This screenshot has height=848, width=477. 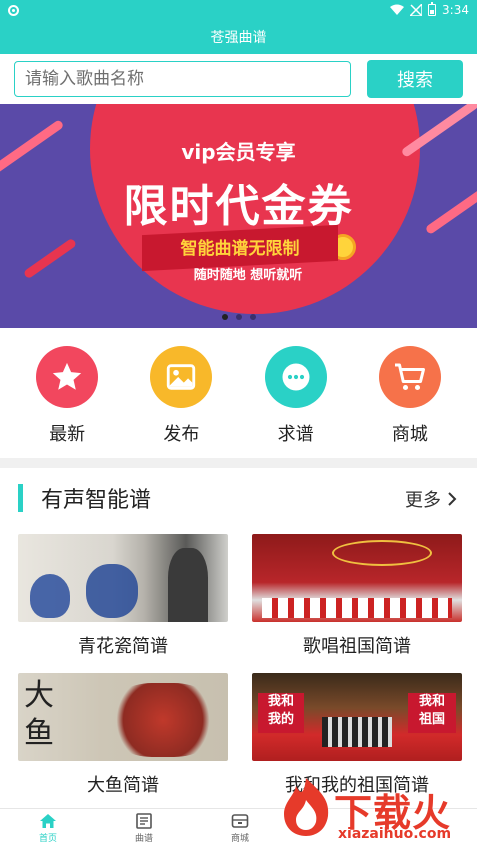 I want to click on quick-nav-latest: 最新, so click(x=67, y=402).